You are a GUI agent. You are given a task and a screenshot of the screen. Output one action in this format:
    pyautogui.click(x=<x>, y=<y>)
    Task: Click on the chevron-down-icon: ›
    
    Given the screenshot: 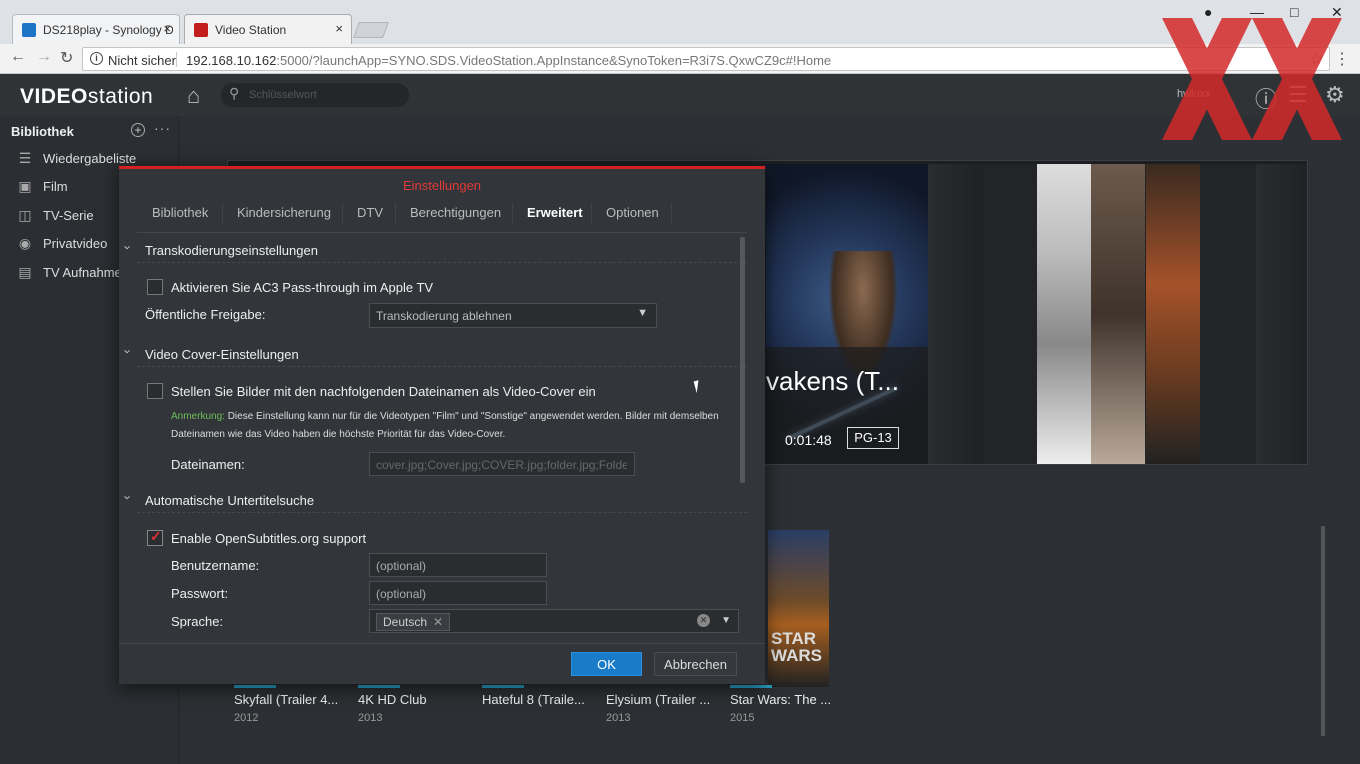 What is the action you would take?
    pyautogui.click(x=128, y=497)
    